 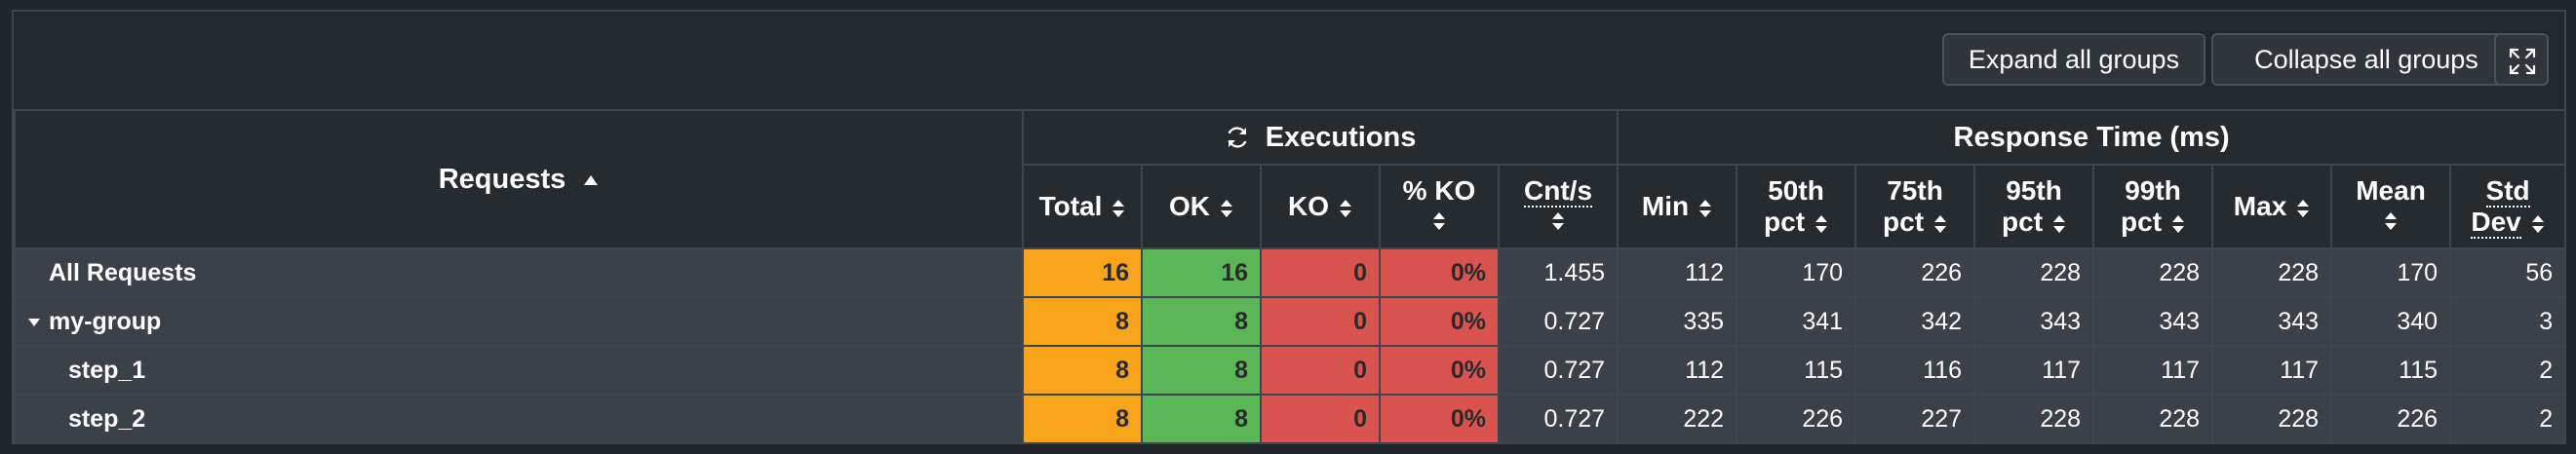 I want to click on requests-header: Requests, so click(x=519, y=179).